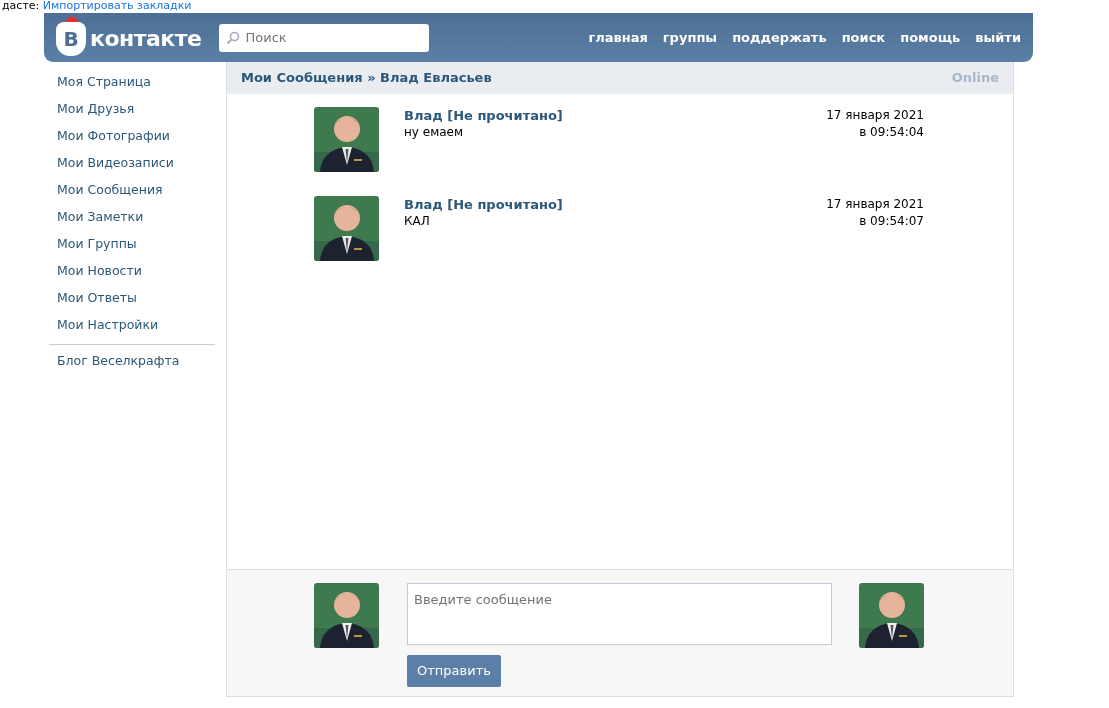 The image size is (1109, 708). I want to click on nav-link: помощь, so click(930, 37).